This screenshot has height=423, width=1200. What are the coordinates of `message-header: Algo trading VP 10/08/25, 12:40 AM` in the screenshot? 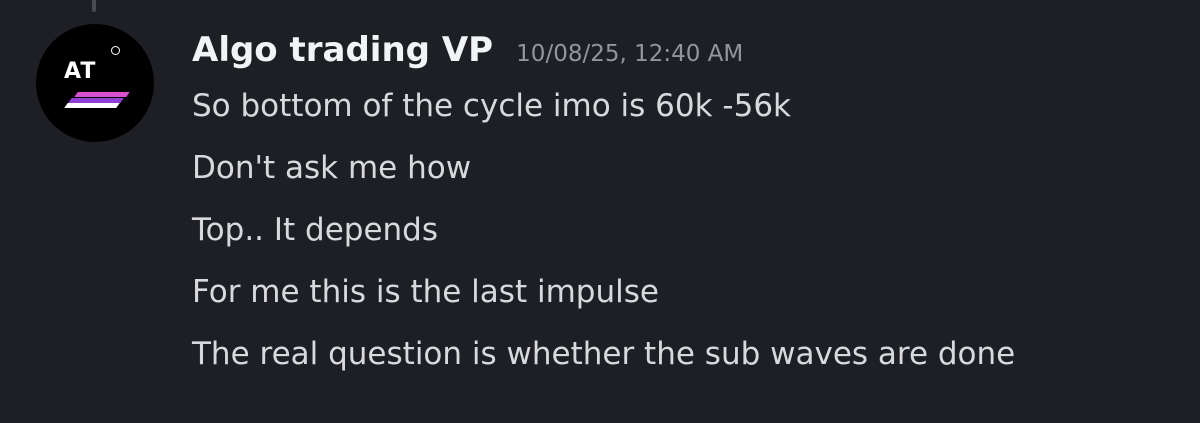 It's located at (467, 54).